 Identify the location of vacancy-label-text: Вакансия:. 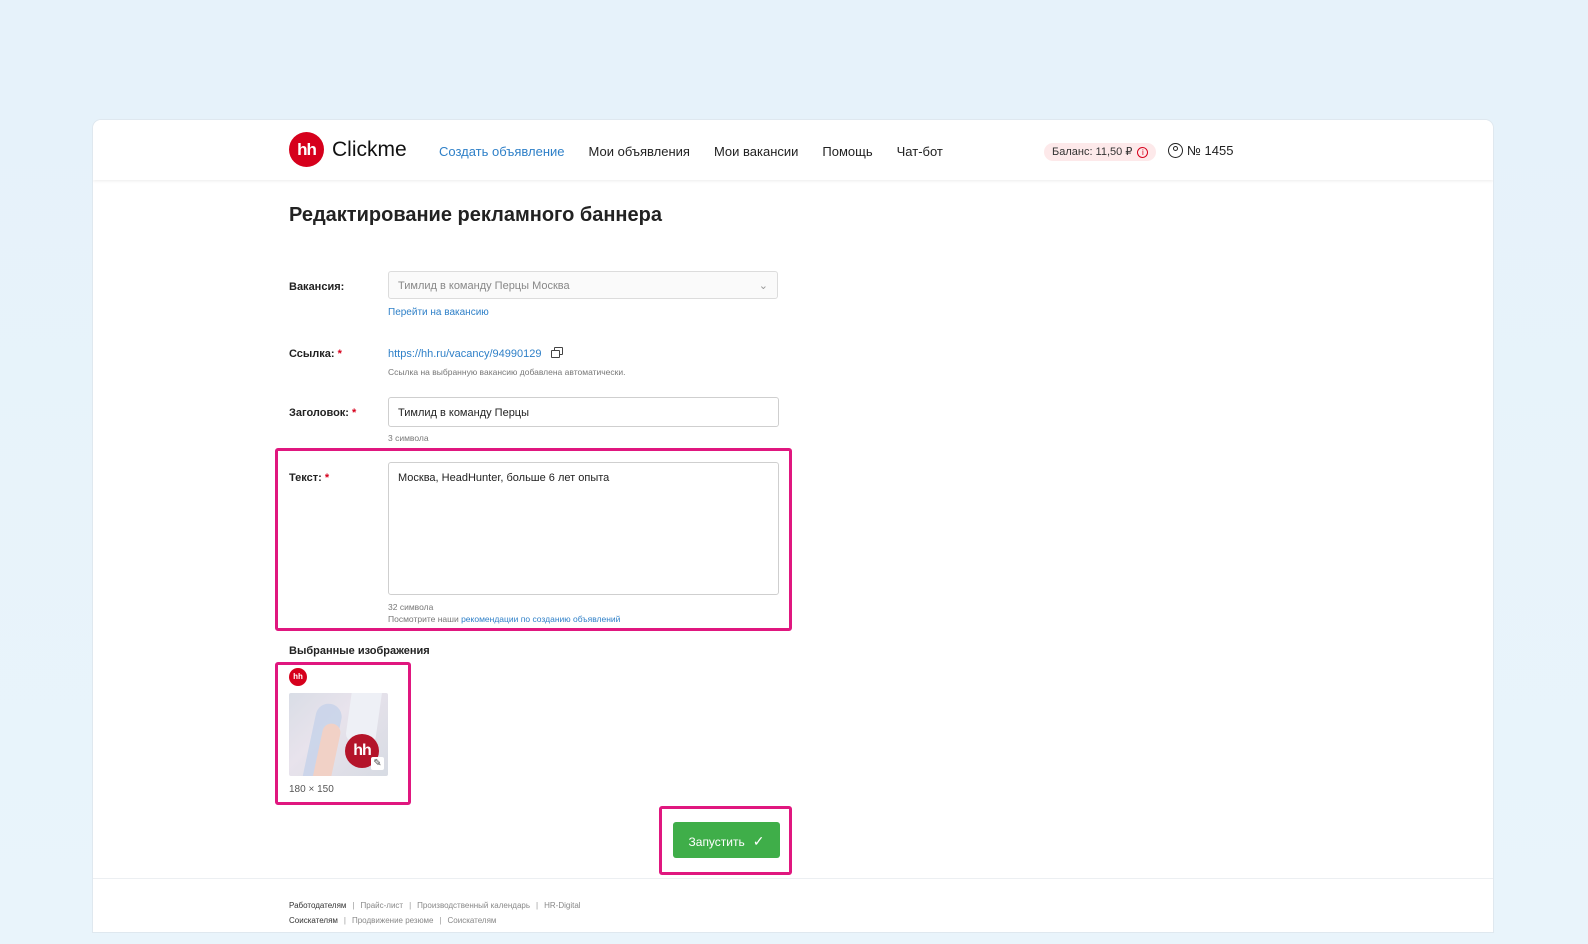
(317, 287).